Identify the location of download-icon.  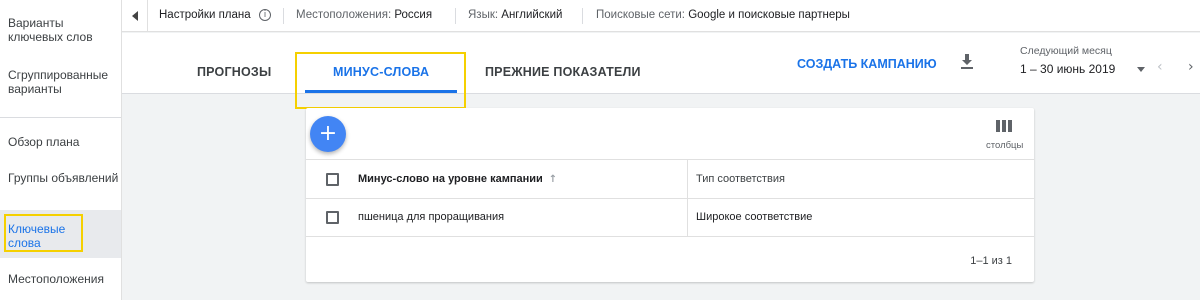
(967, 62).